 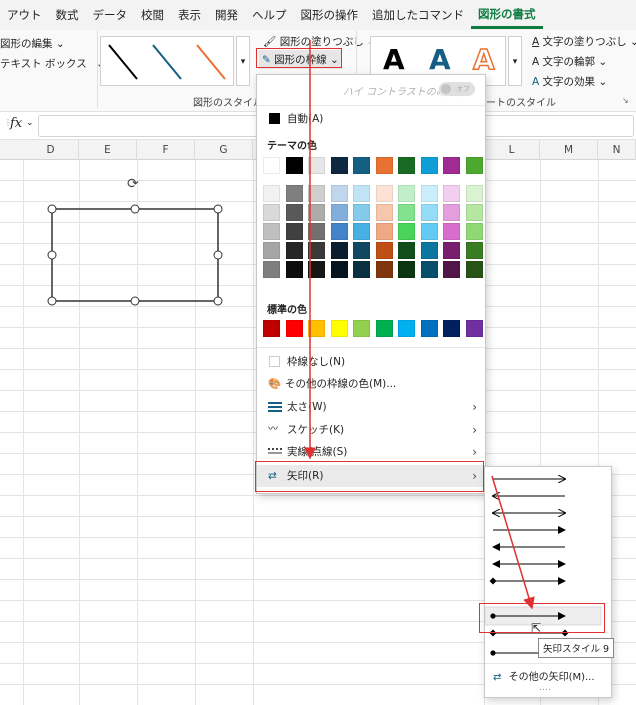 What do you see at coordinates (224, 150) in the screenshot?
I see `column-header: G` at bounding box center [224, 150].